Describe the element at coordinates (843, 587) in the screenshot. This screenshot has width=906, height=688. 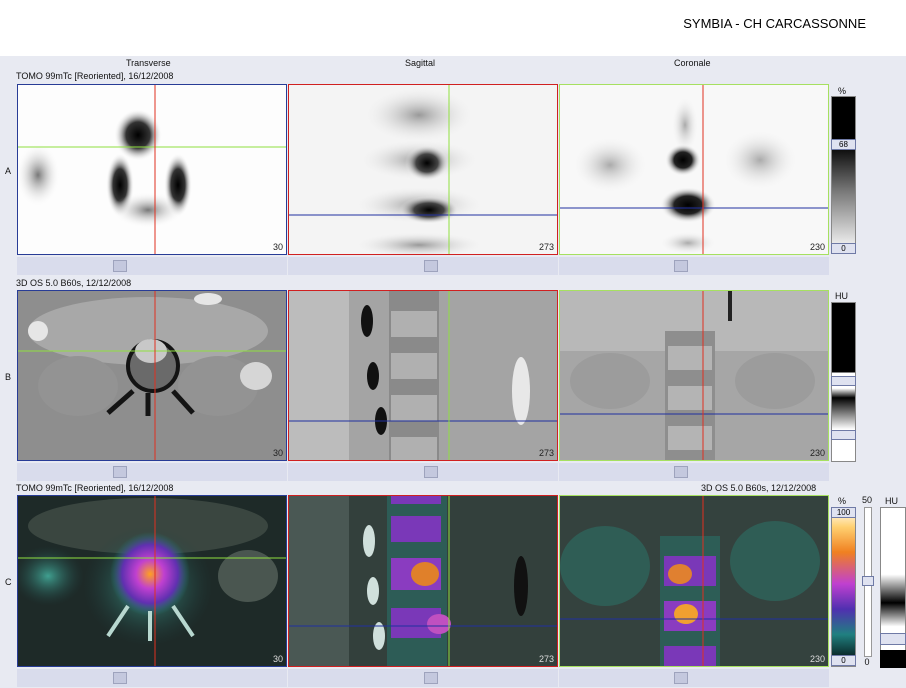
I see `pet-colorbar-c` at that location.